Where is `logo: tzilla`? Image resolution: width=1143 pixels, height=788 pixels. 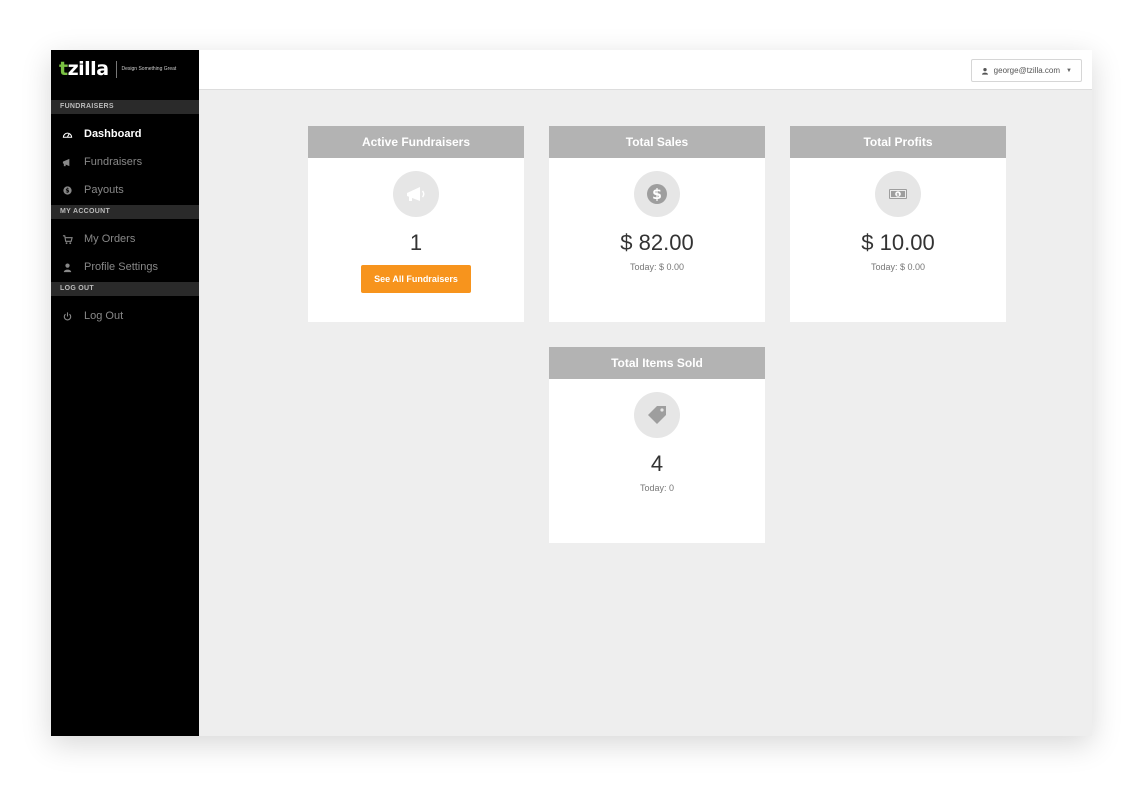
logo: tzilla is located at coordinates (84, 68).